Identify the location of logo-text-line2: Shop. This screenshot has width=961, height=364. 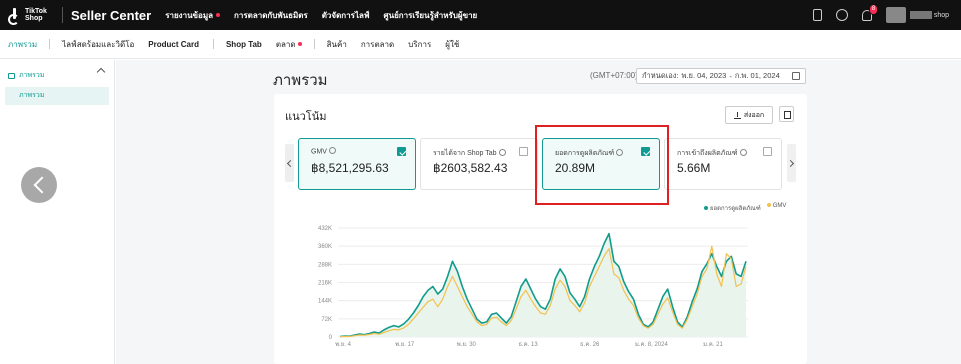
(34, 18).